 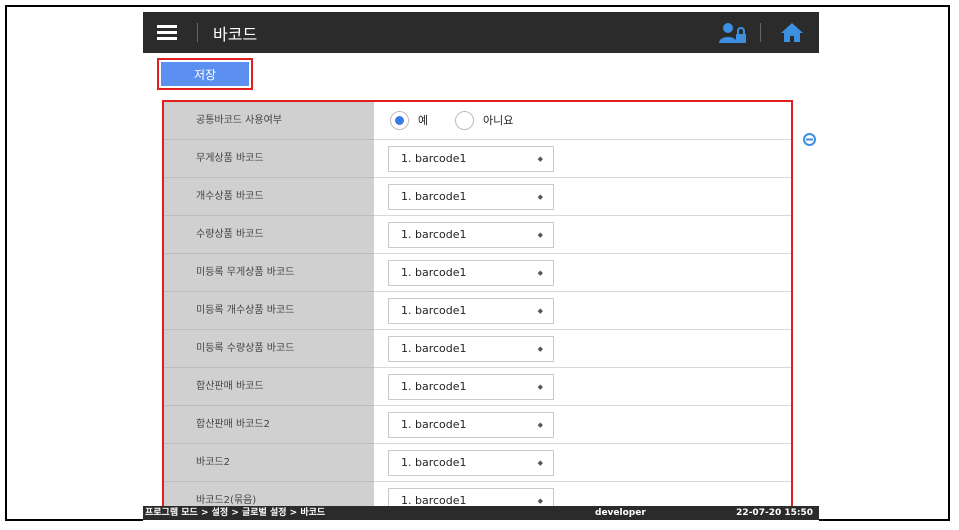 I want to click on radio-no, so click(x=464, y=120).